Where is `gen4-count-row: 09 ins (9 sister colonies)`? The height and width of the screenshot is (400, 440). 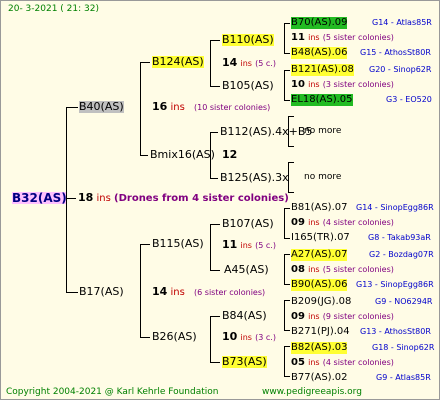
gen4-count-row: 09 ins (9 sister colonies) is located at coordinates (342, 317).